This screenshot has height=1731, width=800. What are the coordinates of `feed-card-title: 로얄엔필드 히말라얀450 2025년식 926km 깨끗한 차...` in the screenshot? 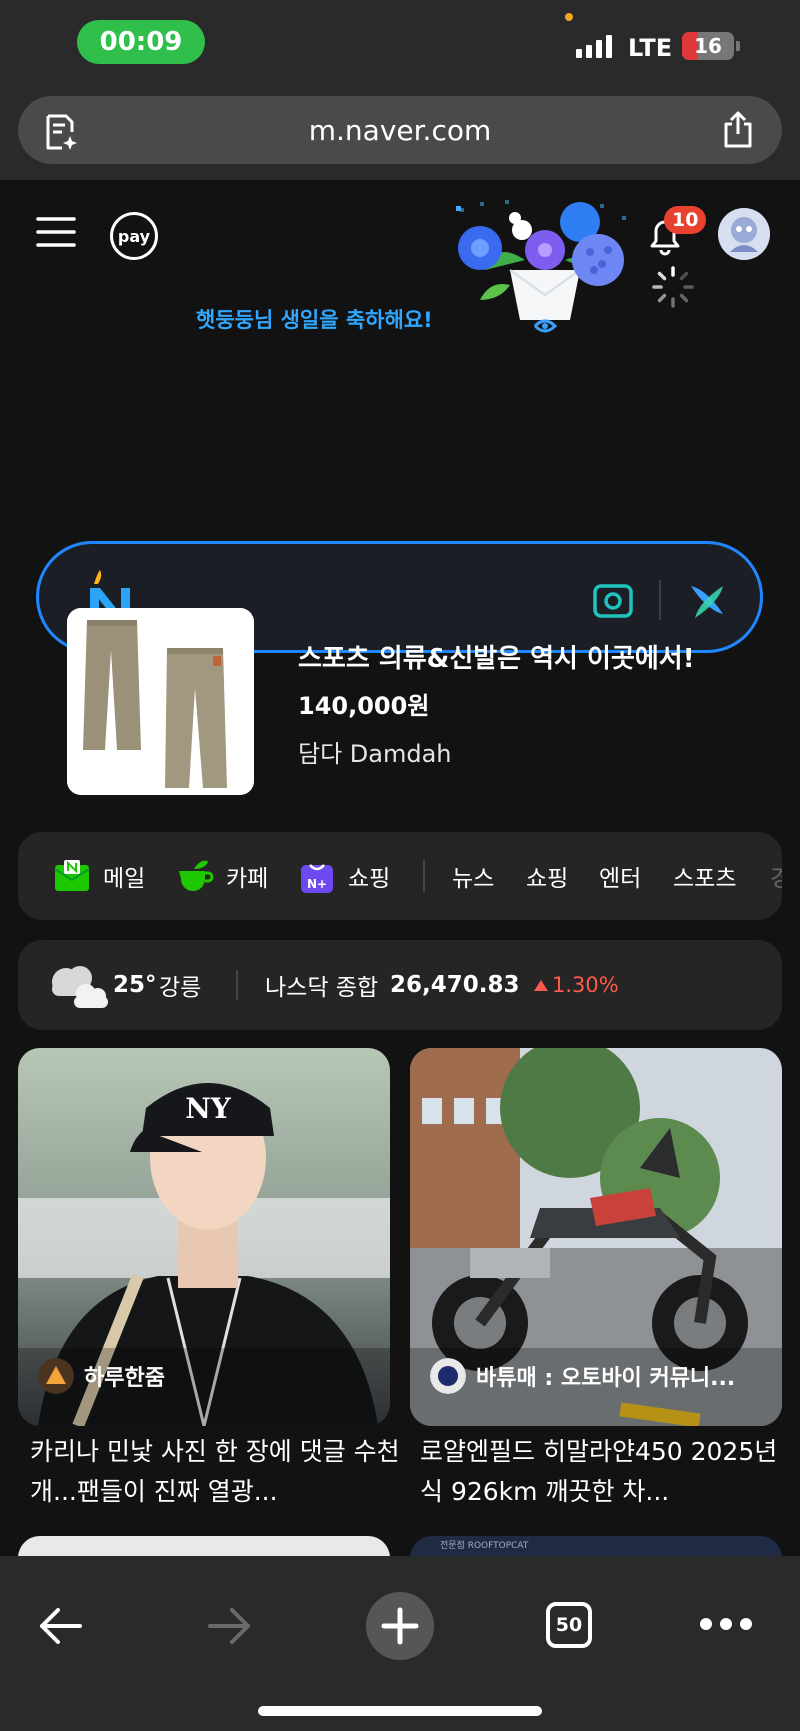 It's located at (606, 1472).